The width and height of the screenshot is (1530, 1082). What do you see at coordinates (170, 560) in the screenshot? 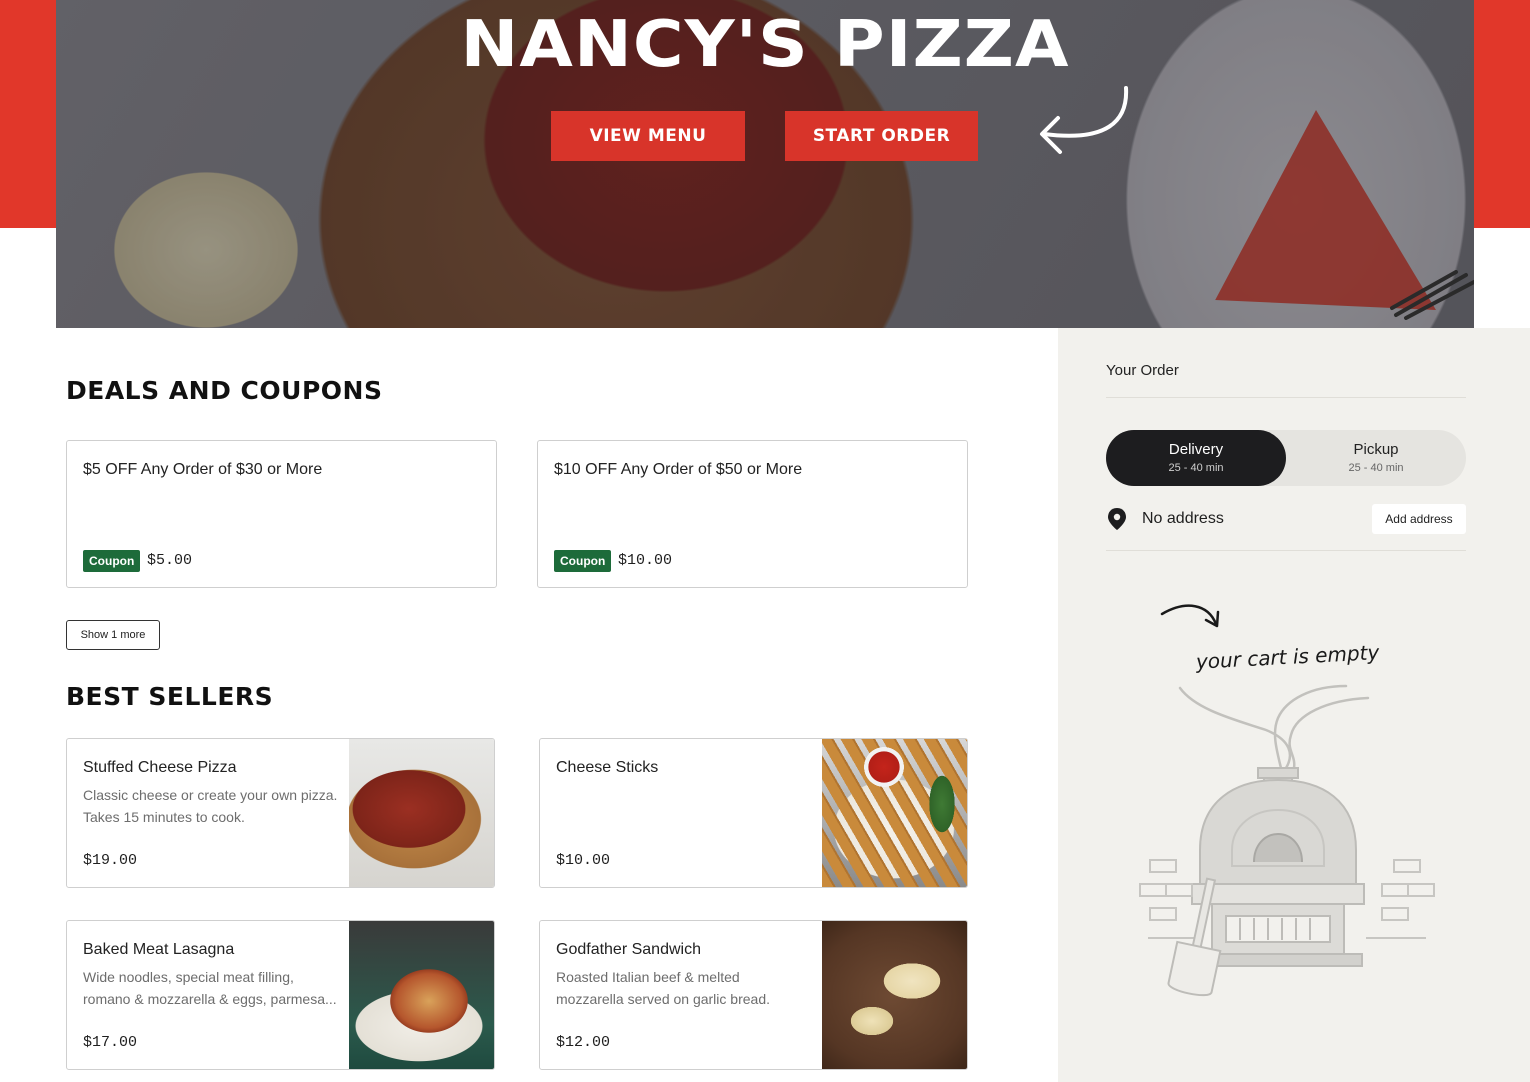
I see `coupon-price: $5.00` at bounding box center [170, 560].